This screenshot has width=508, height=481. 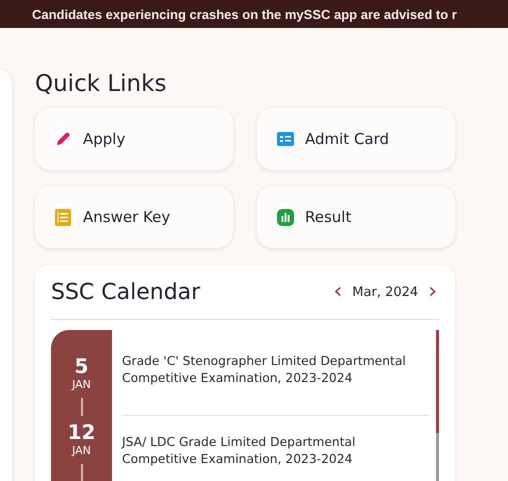 I want to click on id-card-icon, so click(x=285, y=139).